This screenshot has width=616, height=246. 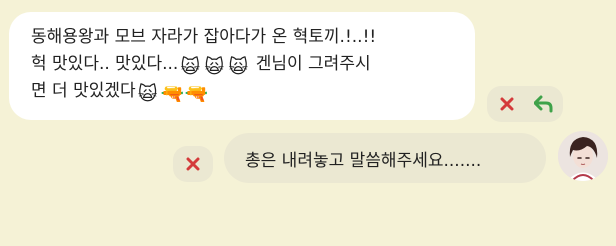 I want to click on message-line-3: 면 더 맛있겠다 🙀 🔫🔫, so click(x=246, y=91).